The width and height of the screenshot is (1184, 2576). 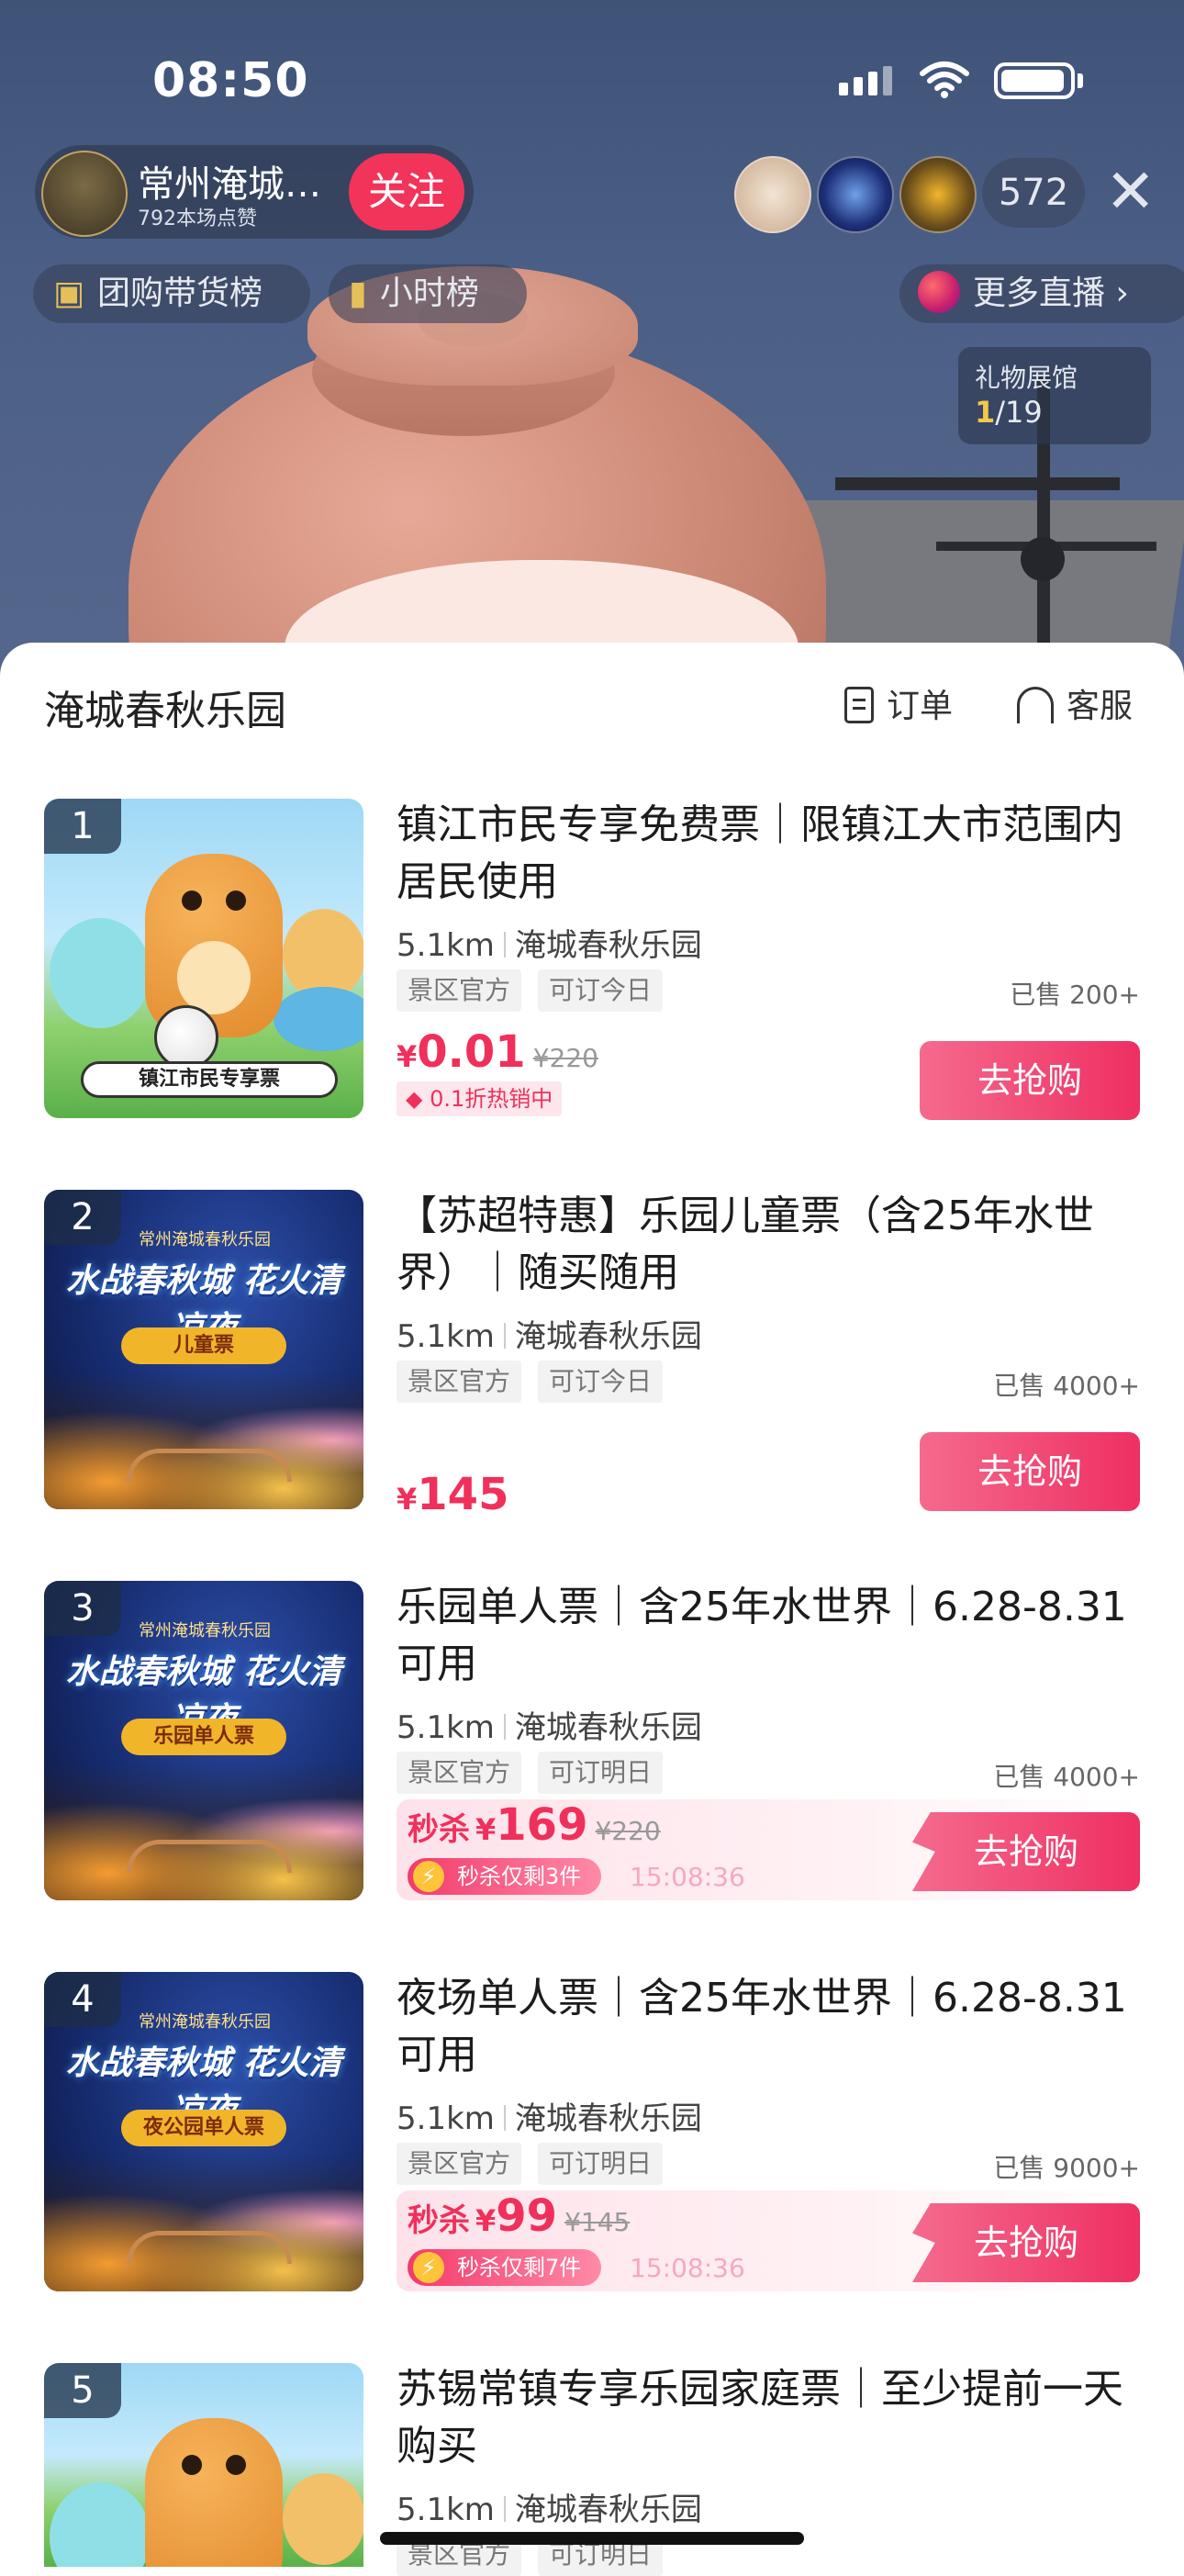 What do you see at coordinates (453, 1494) in the screenshot?
I see `price: ¥145` at bounding box center [453, 1494].